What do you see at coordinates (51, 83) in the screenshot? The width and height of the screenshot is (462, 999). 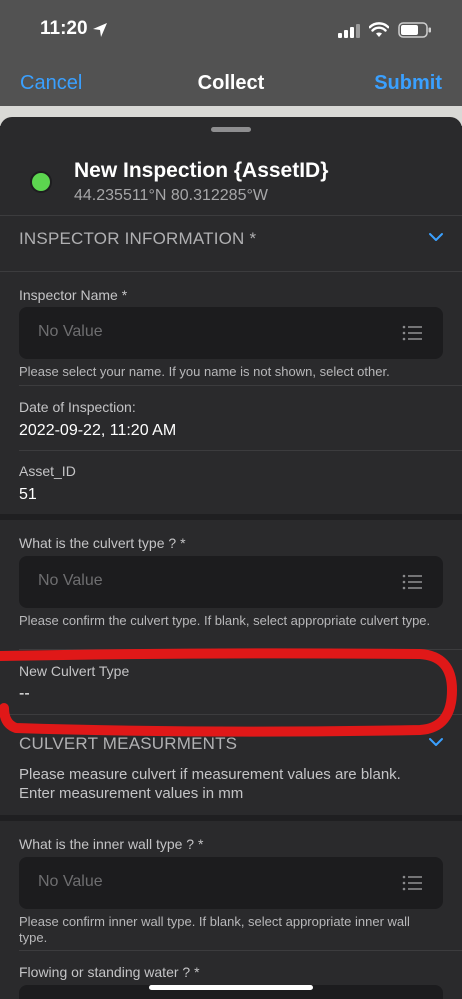 I see `cancel-button: Cancel` at bounding box center [51, 83].